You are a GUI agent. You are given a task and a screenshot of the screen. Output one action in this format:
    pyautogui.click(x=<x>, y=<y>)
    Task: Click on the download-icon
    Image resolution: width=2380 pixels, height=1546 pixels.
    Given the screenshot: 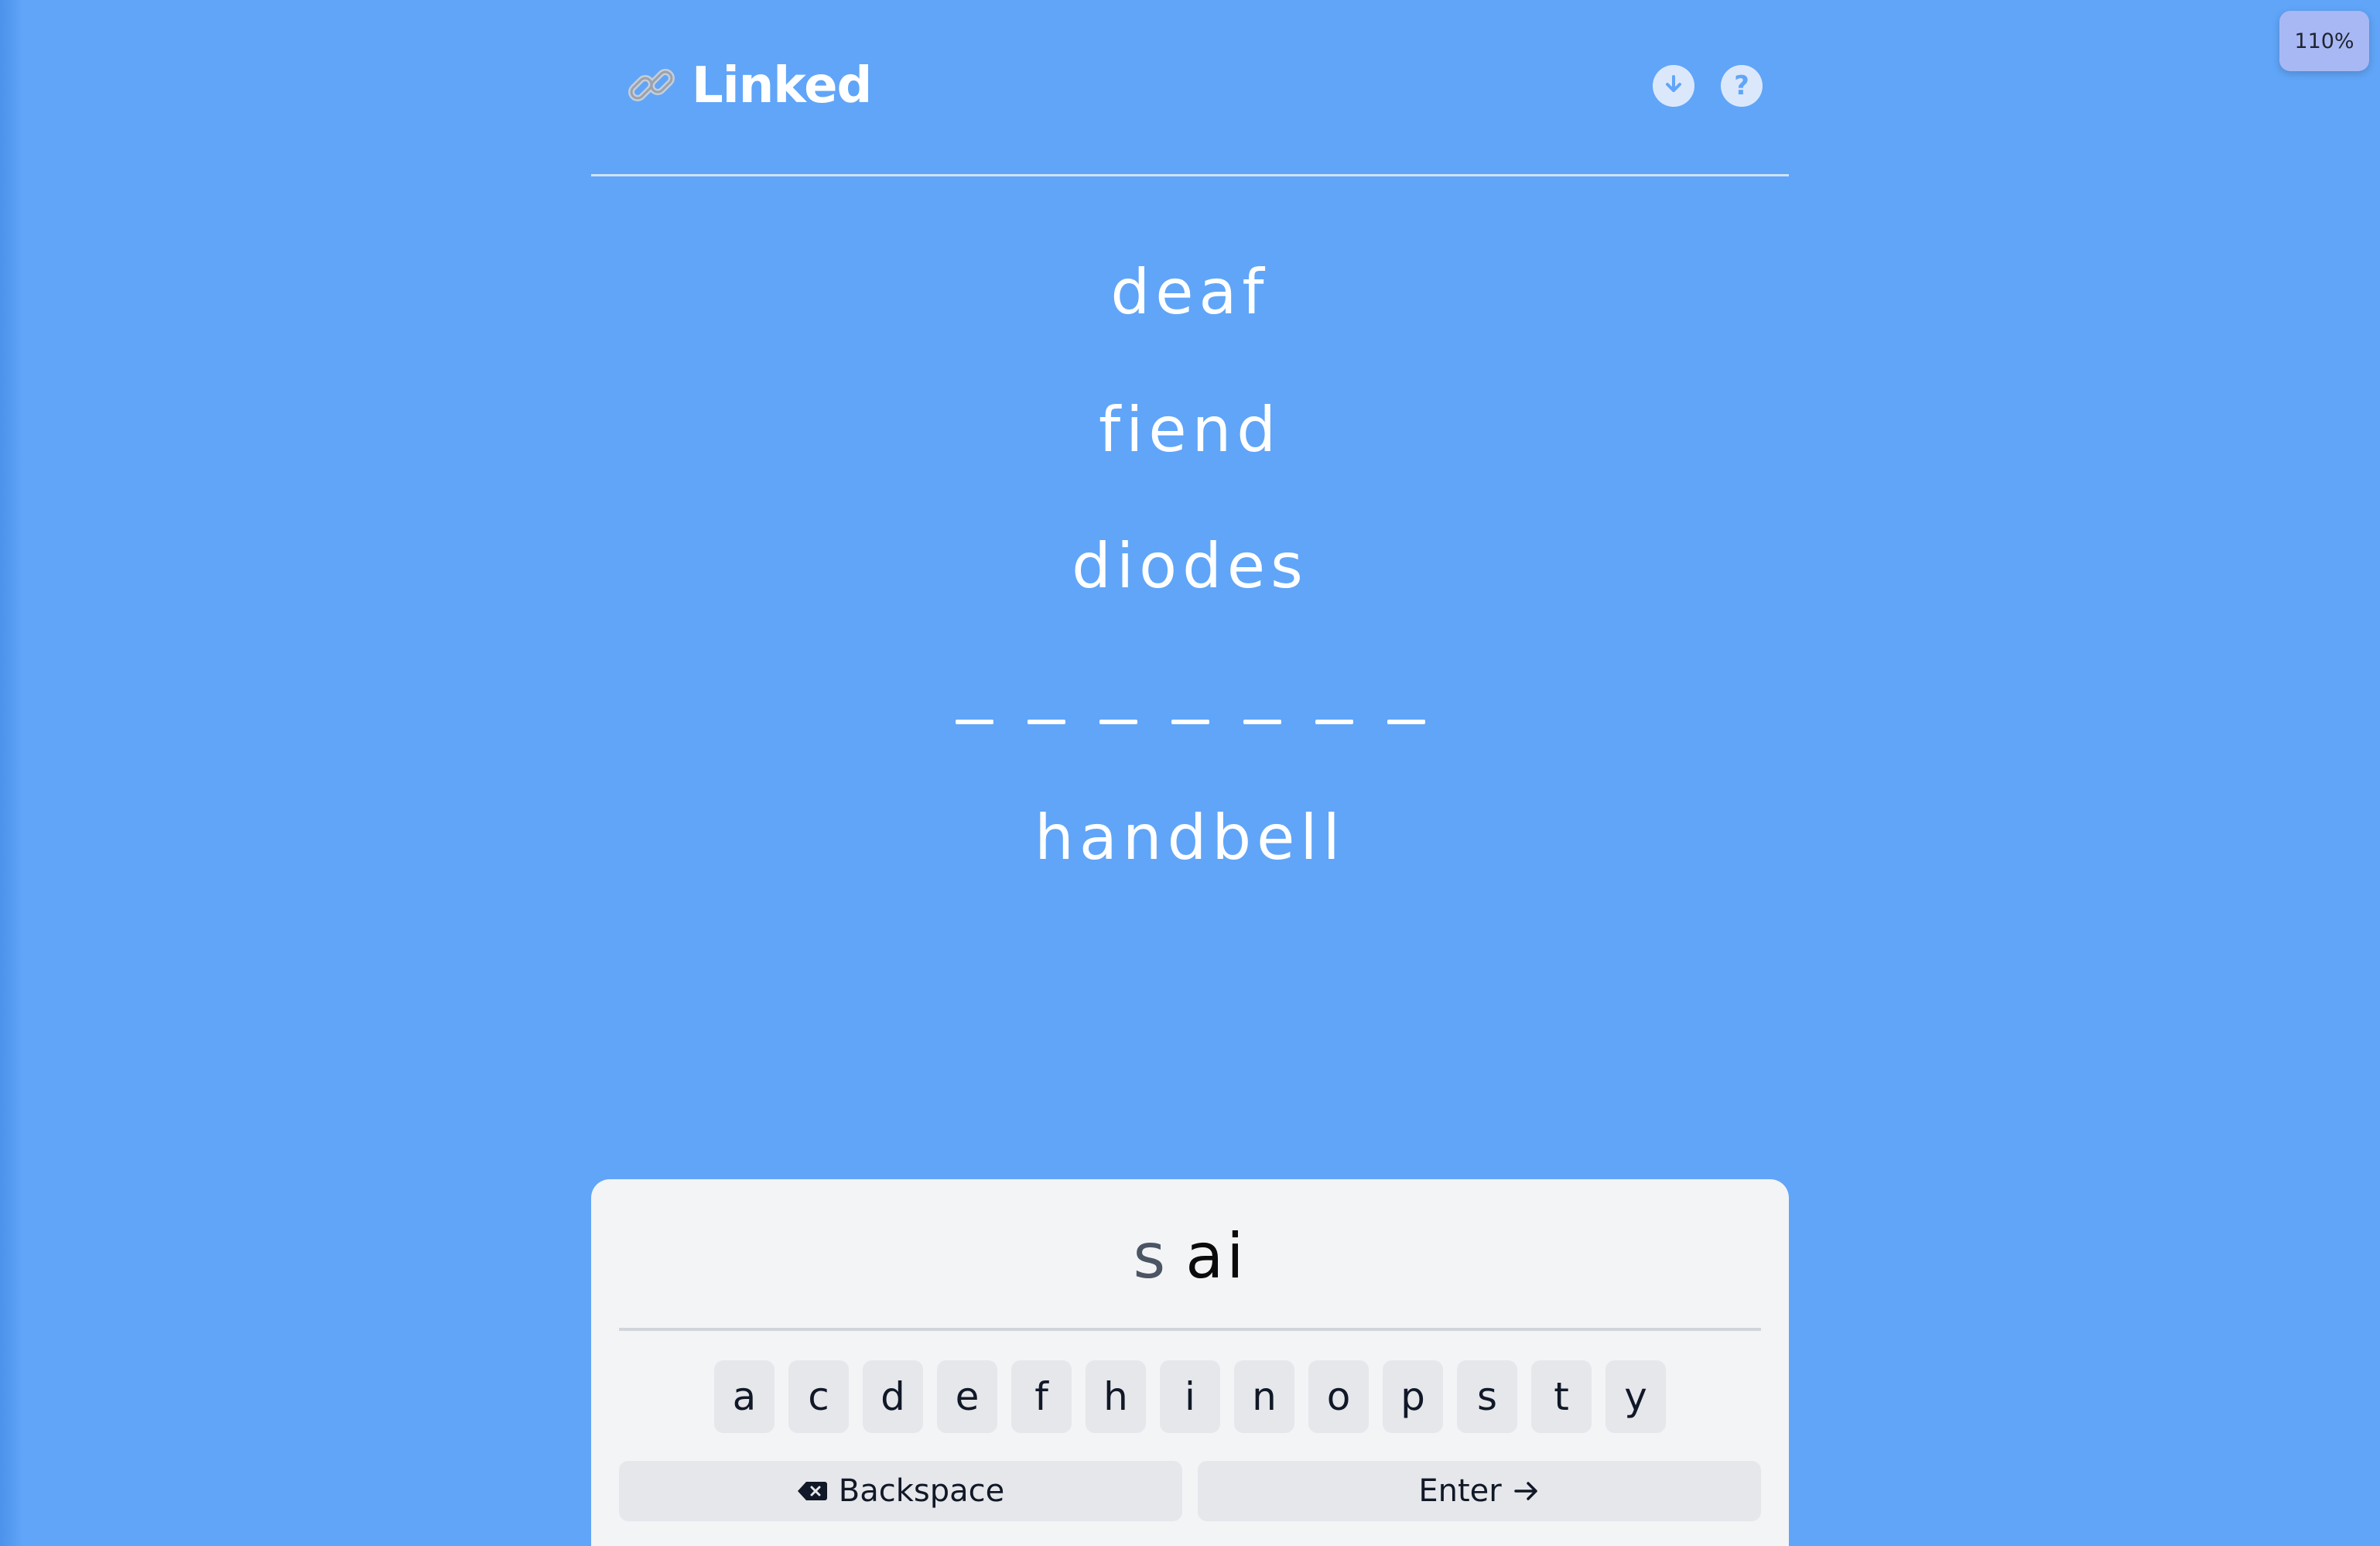 What is the action you would take?
    pyautogui.click(x=1673, y=86)
    